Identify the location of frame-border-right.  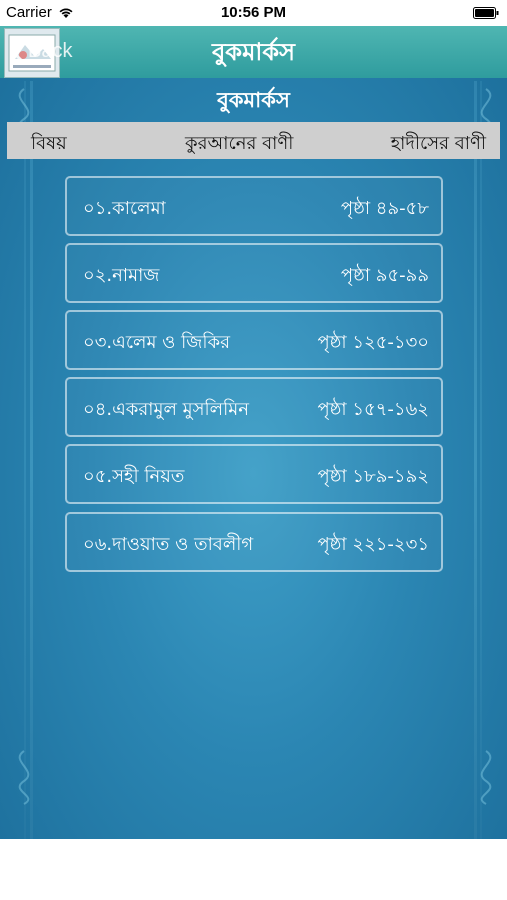
(475, 460).